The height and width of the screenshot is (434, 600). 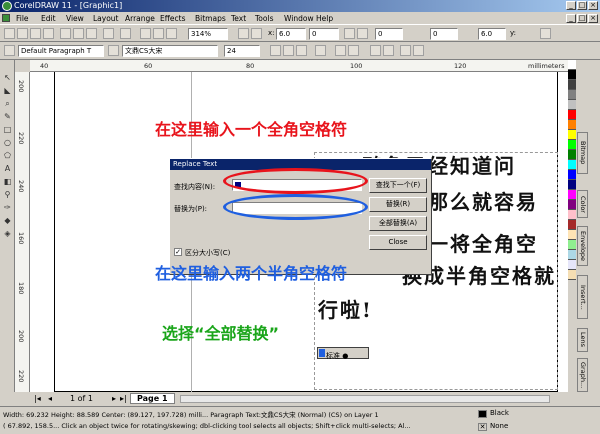 What do you see at coordinates (572, 255) in the screenshot?
I see `swatch-light-blue` at bounding box center [572, 255].